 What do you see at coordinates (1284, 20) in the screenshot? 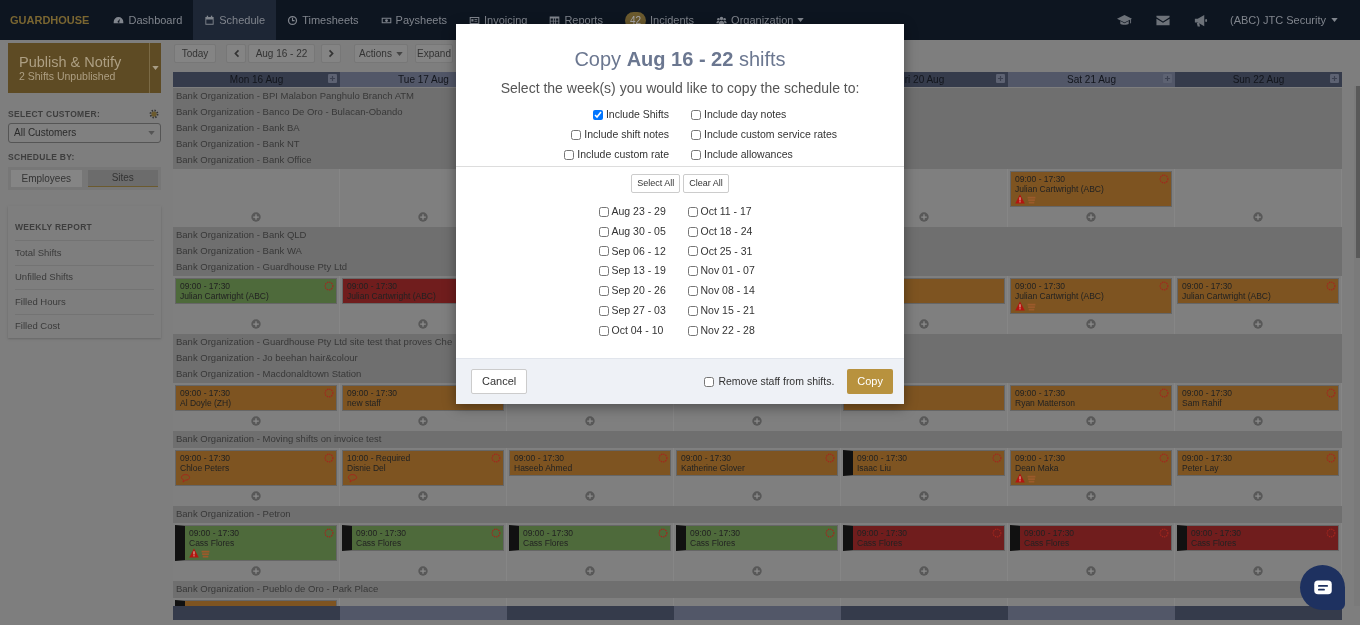
I see `account-menu: (ABC) JTC Security` at bounding box center [1284, 20].